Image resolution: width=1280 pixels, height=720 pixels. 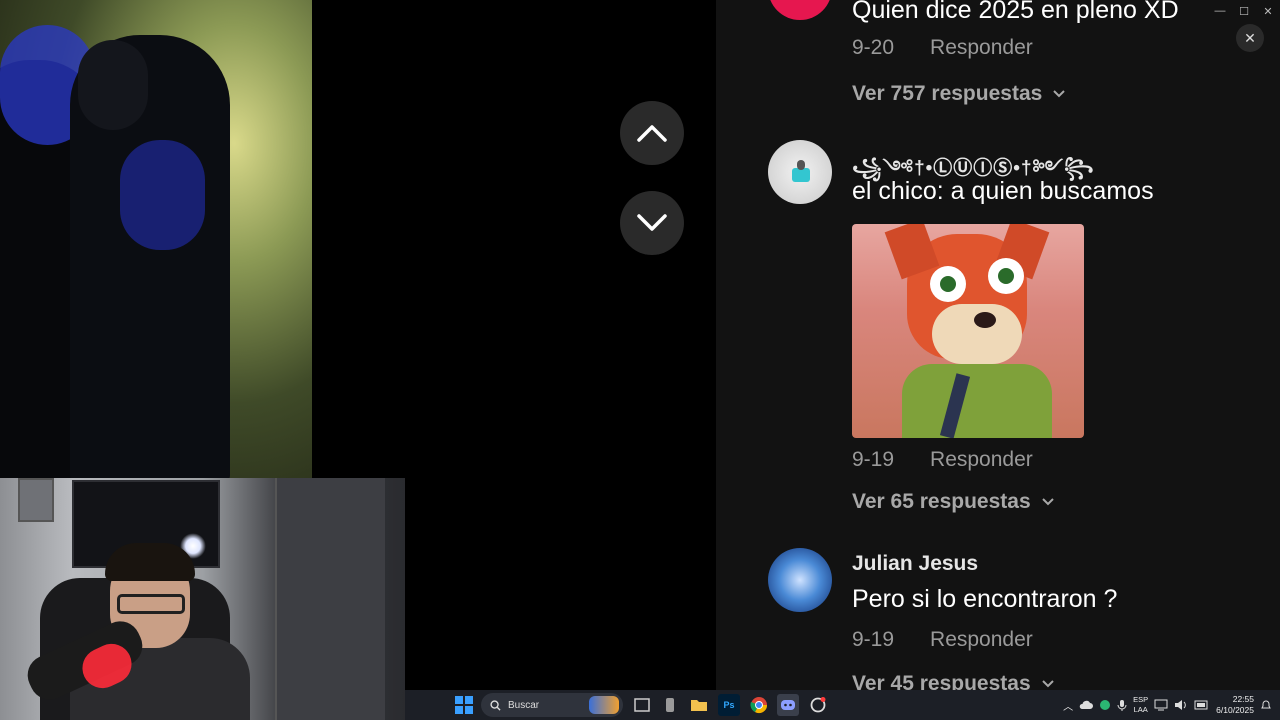 I want to click on view-replies-label: Ver 45 respuestas, so click(x=941, y=681).